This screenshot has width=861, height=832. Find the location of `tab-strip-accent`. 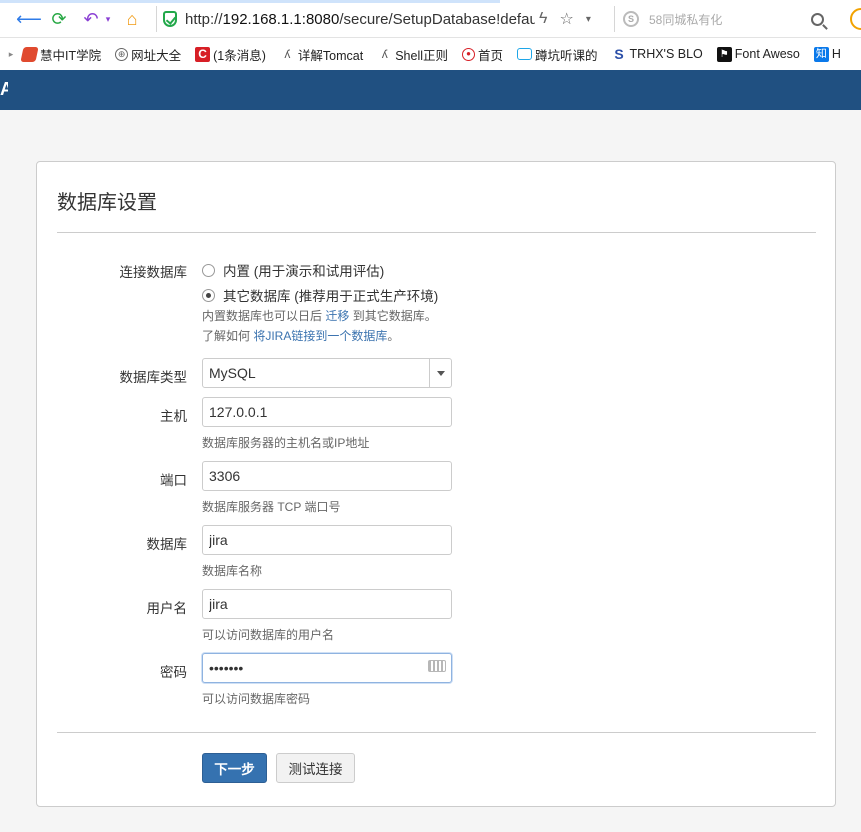

tab-strip-accent is located at coordinates (430, 1).